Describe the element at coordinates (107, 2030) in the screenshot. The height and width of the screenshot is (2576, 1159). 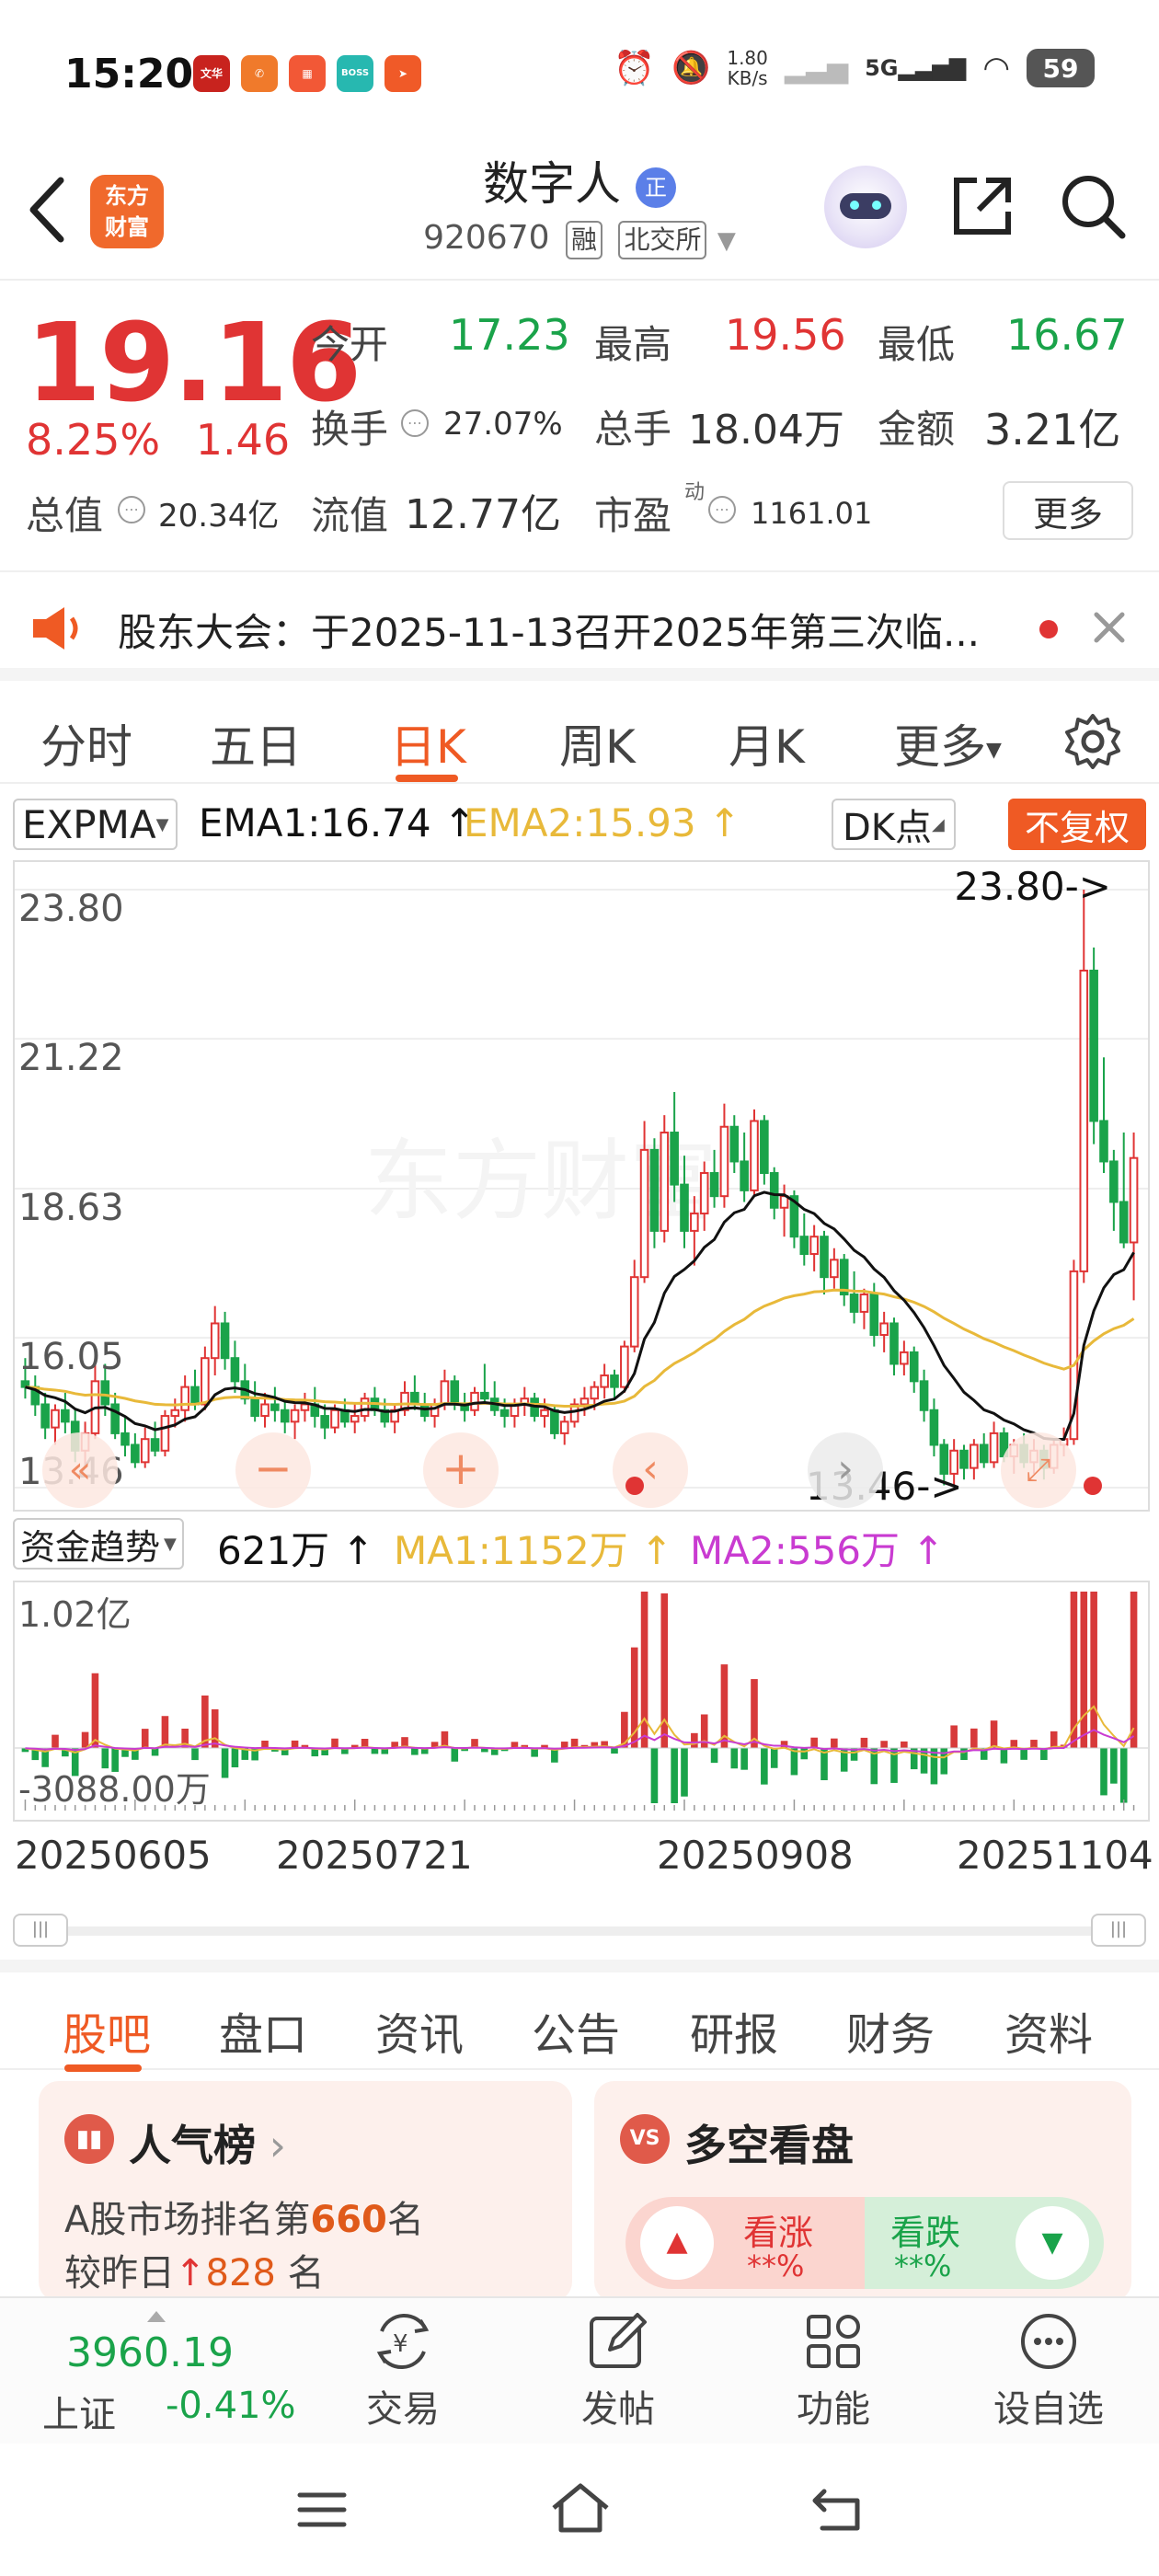
I see `tab-guba: 股吧` at that location.